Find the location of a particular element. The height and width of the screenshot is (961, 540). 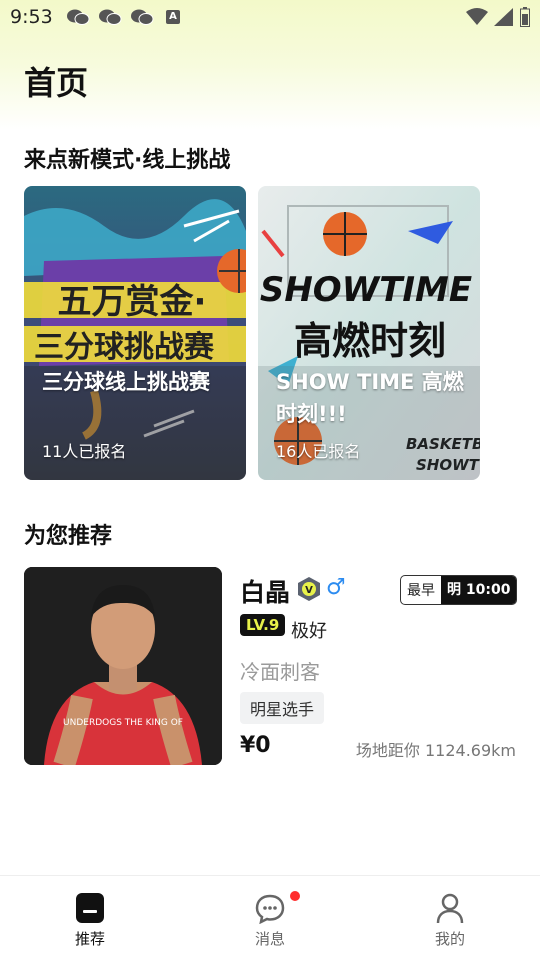

tab-recommend: 推荐 is located at coordinates (90, 918).